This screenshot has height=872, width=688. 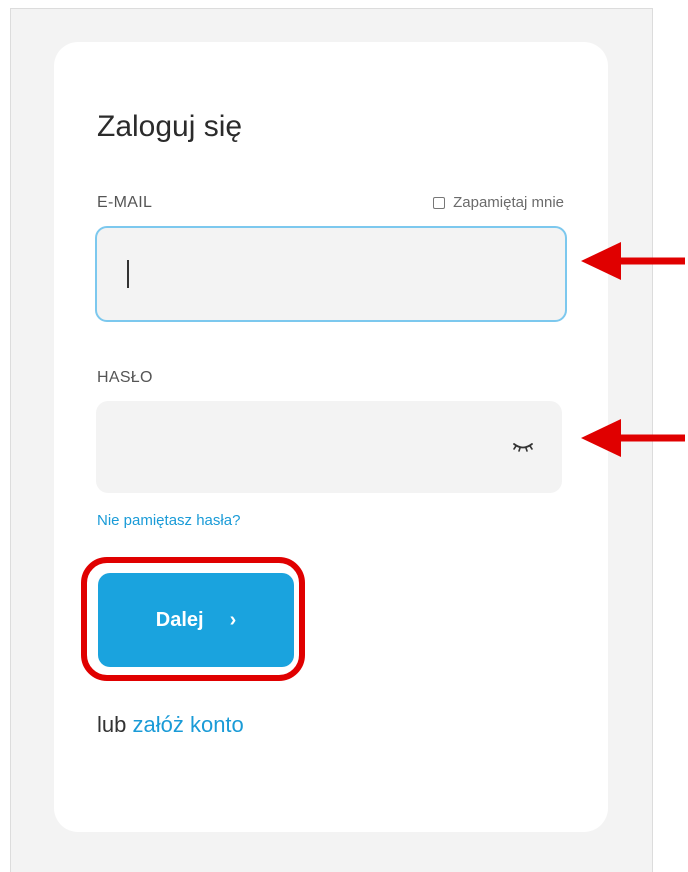 I want to click on create-account-line: lub załóż konto, so click(x=170, y=725).